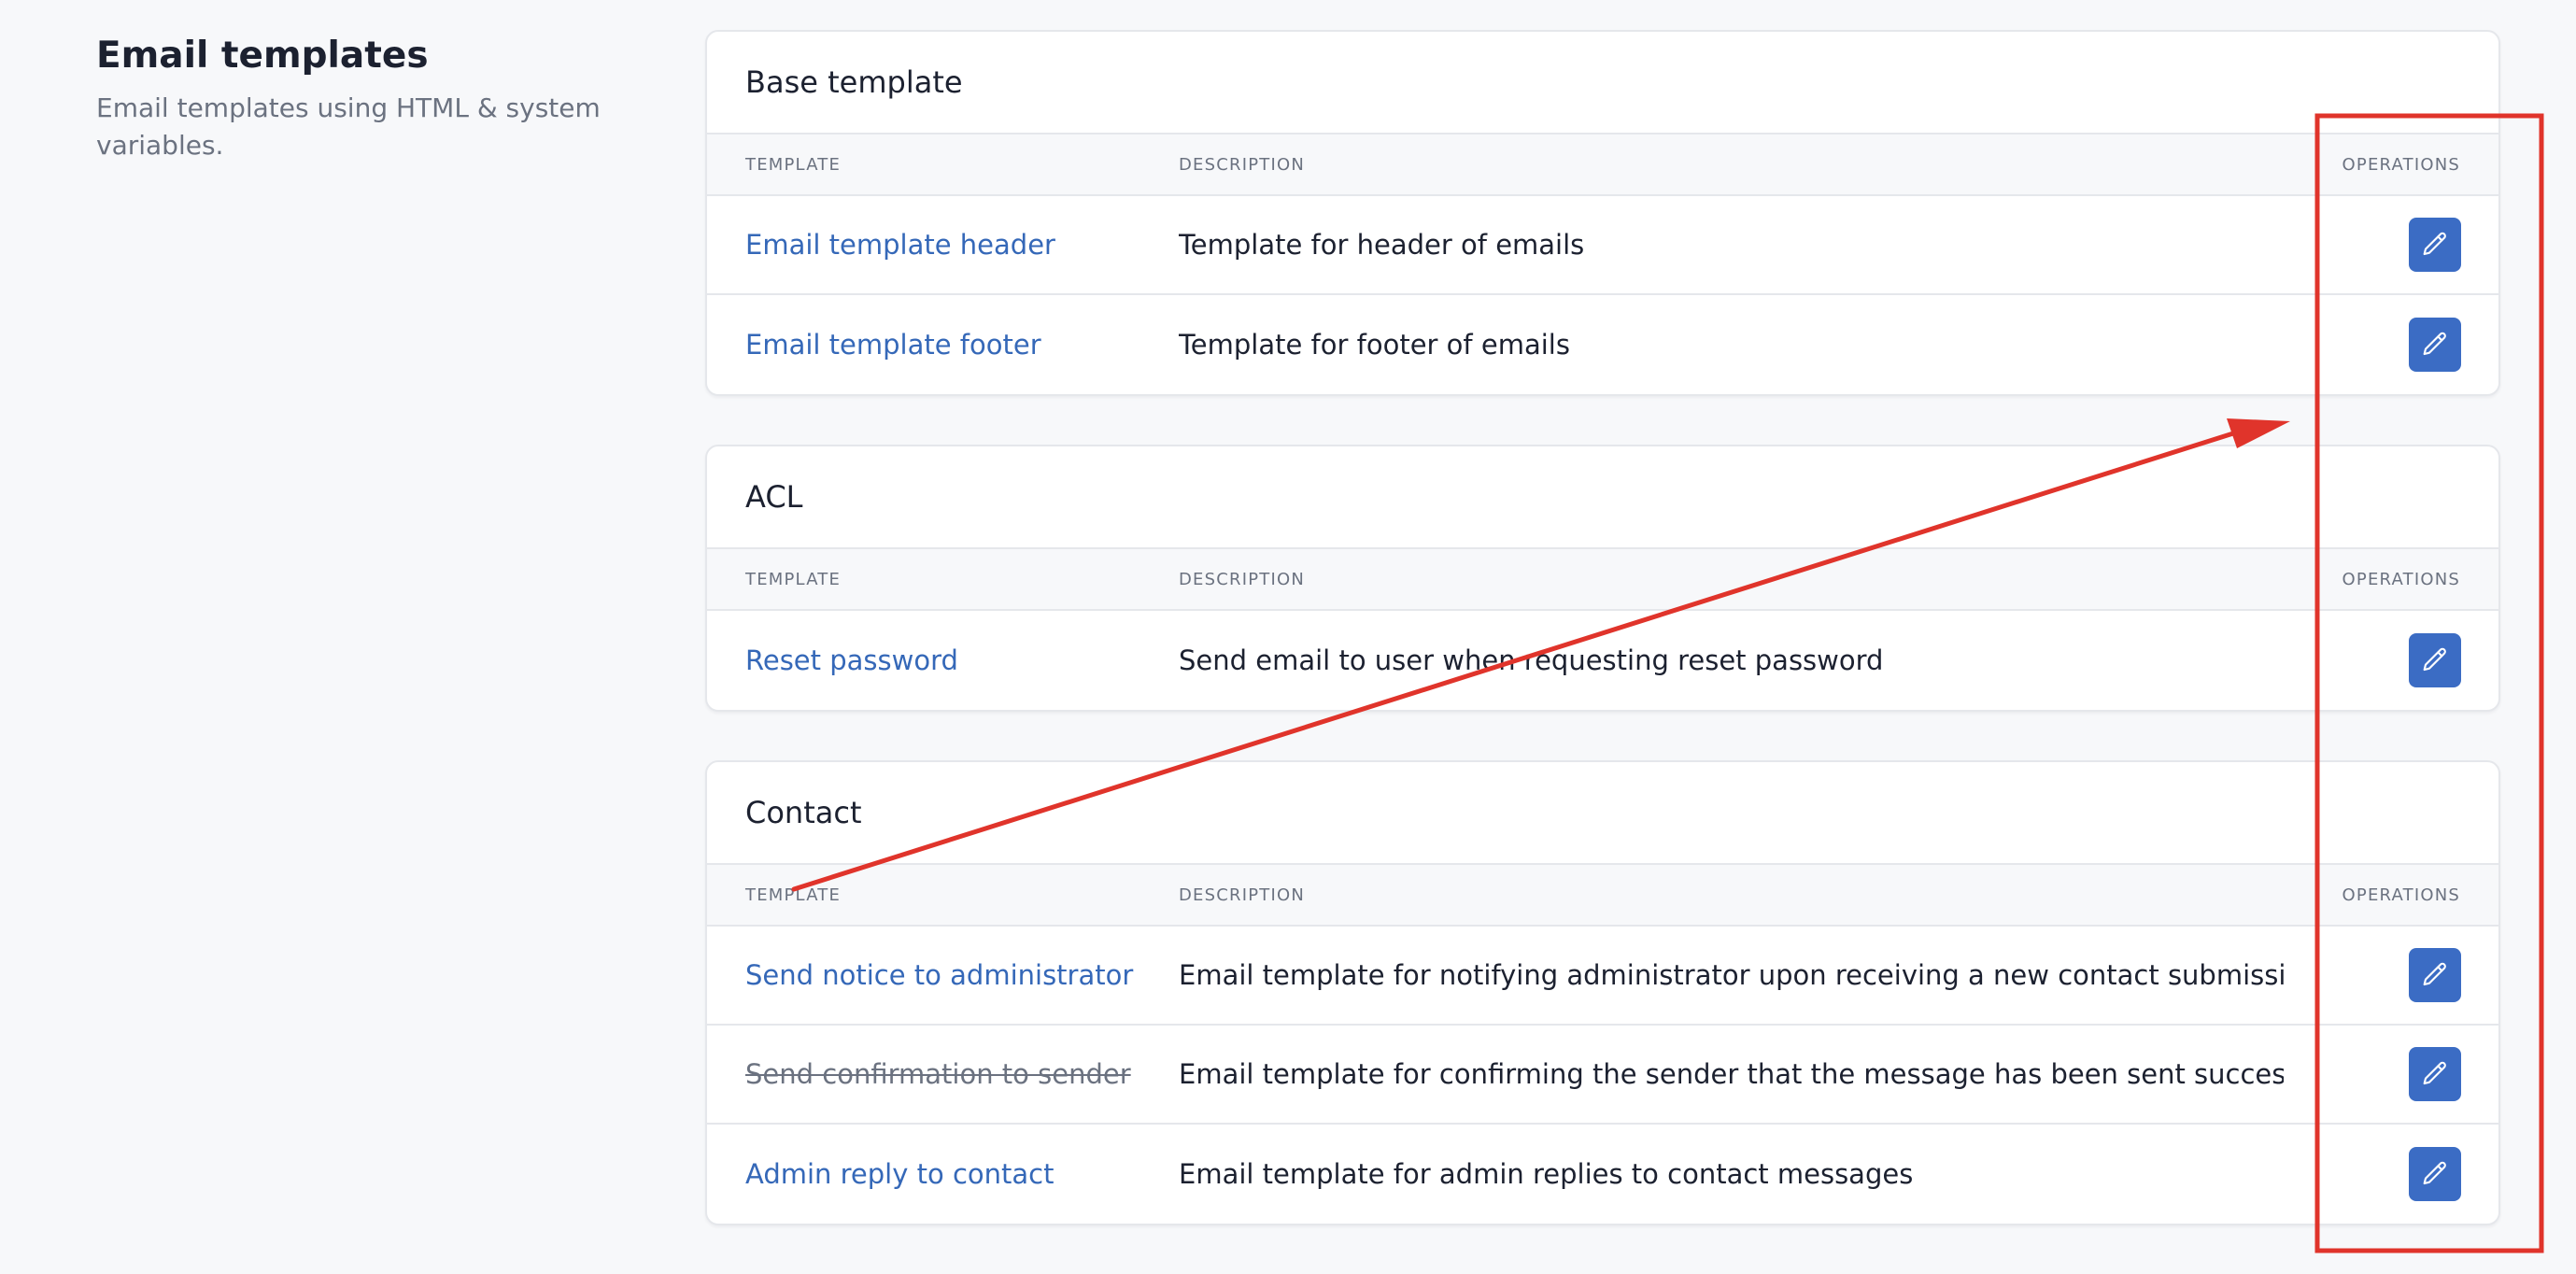 The width and height of the screenshot is (2576, 1274). I want to click on page-title: Email templates, so click(262, 56).